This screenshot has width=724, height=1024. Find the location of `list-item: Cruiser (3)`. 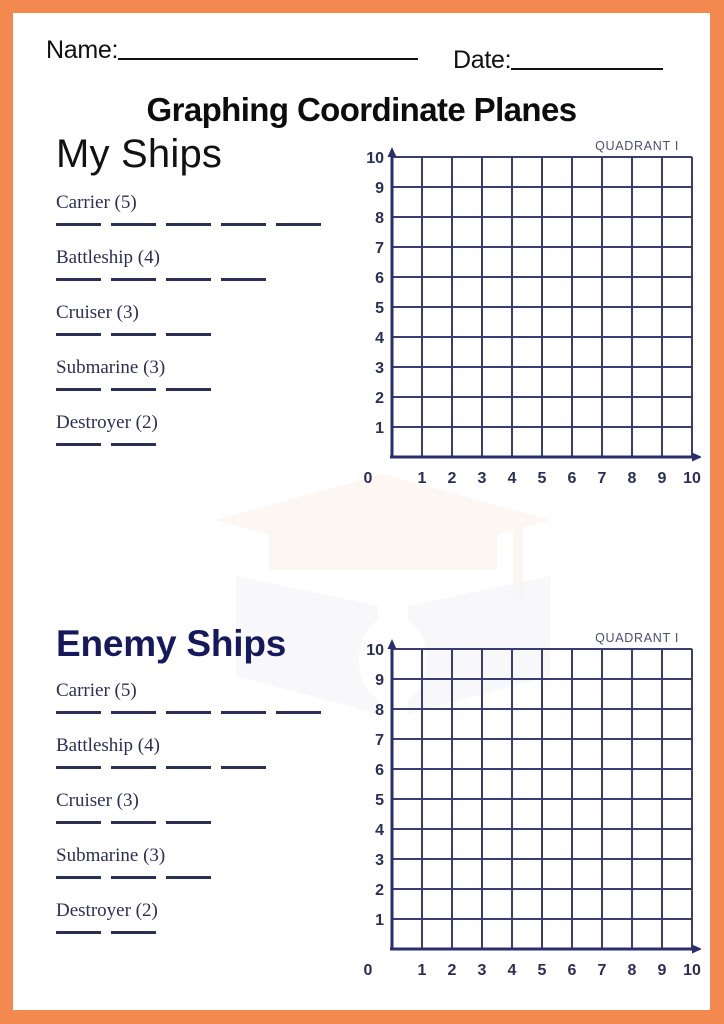

list-item: Cruiser (3) is located at coordinates (201, 321).